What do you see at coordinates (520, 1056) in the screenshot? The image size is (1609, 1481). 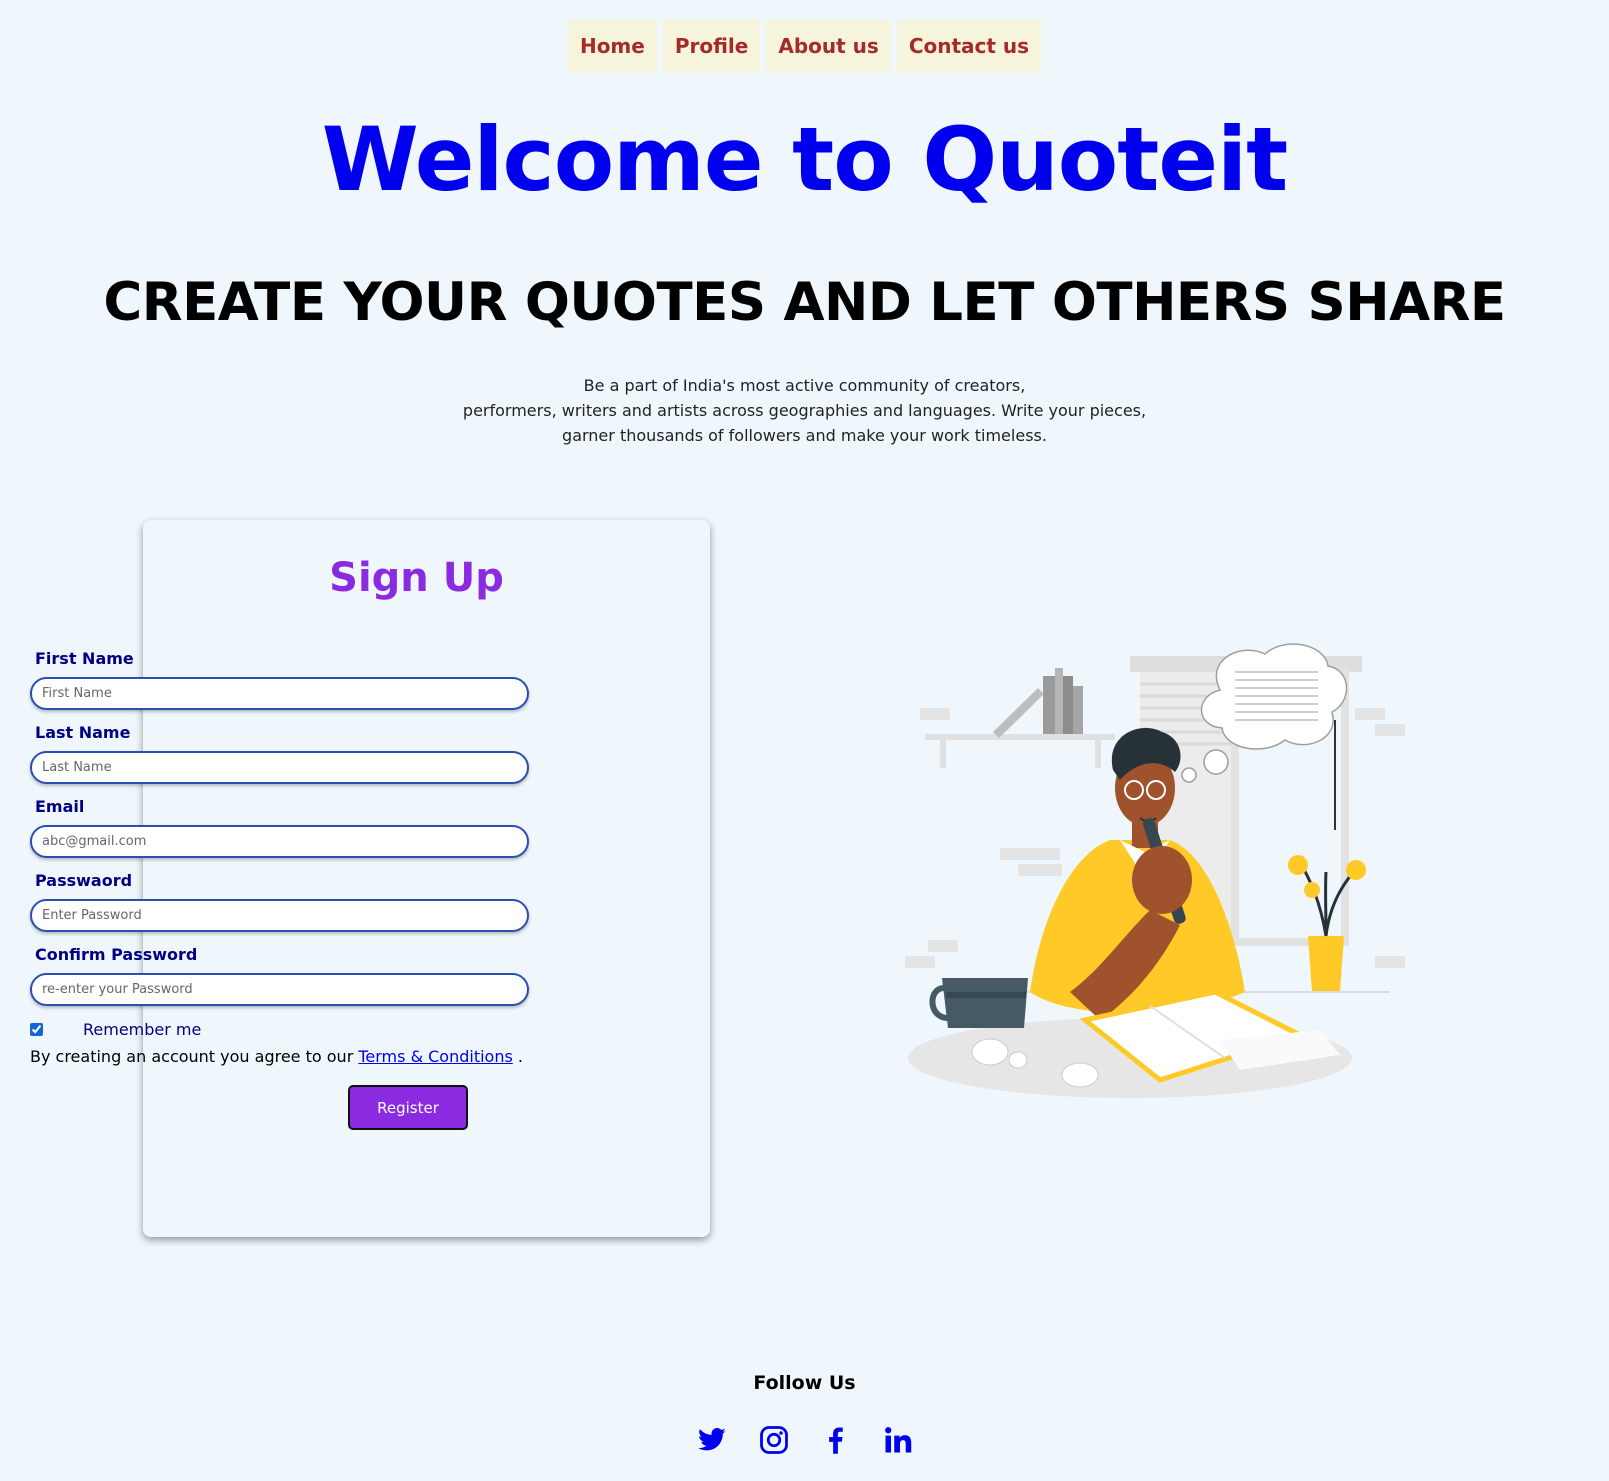 I see `terms-suffix: .` at bounding box center [520, 1056].